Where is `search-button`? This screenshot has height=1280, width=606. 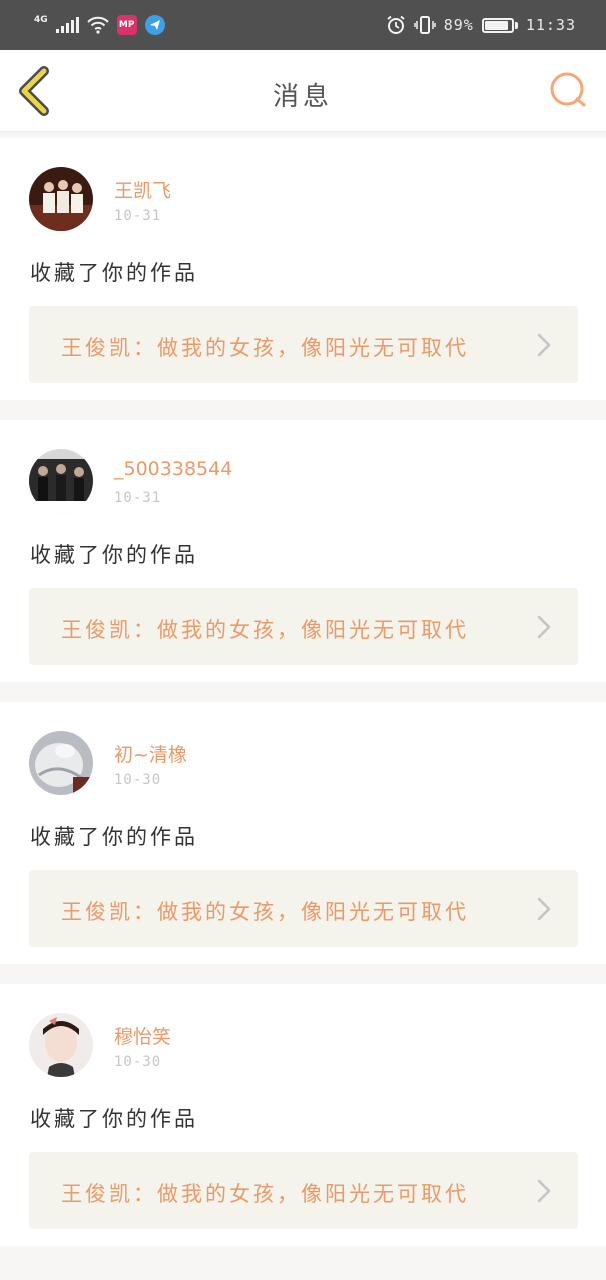
search-button is located at coordinates (568, 90).